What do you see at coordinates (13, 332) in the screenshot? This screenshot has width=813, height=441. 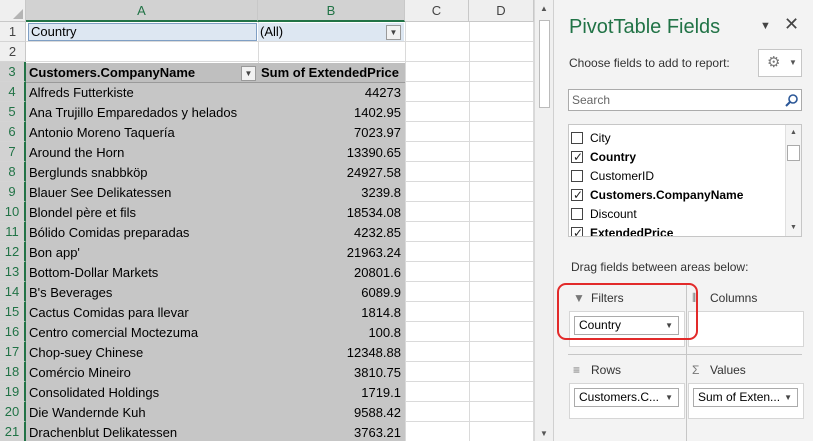 I see `row-header: 16` at bounding box center [13, 332].